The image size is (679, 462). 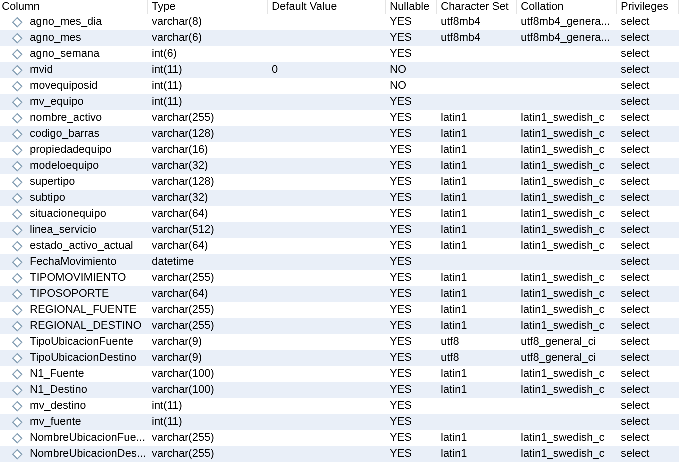 I want to click on column-name: movequiposid, so click(x=64, y=86).